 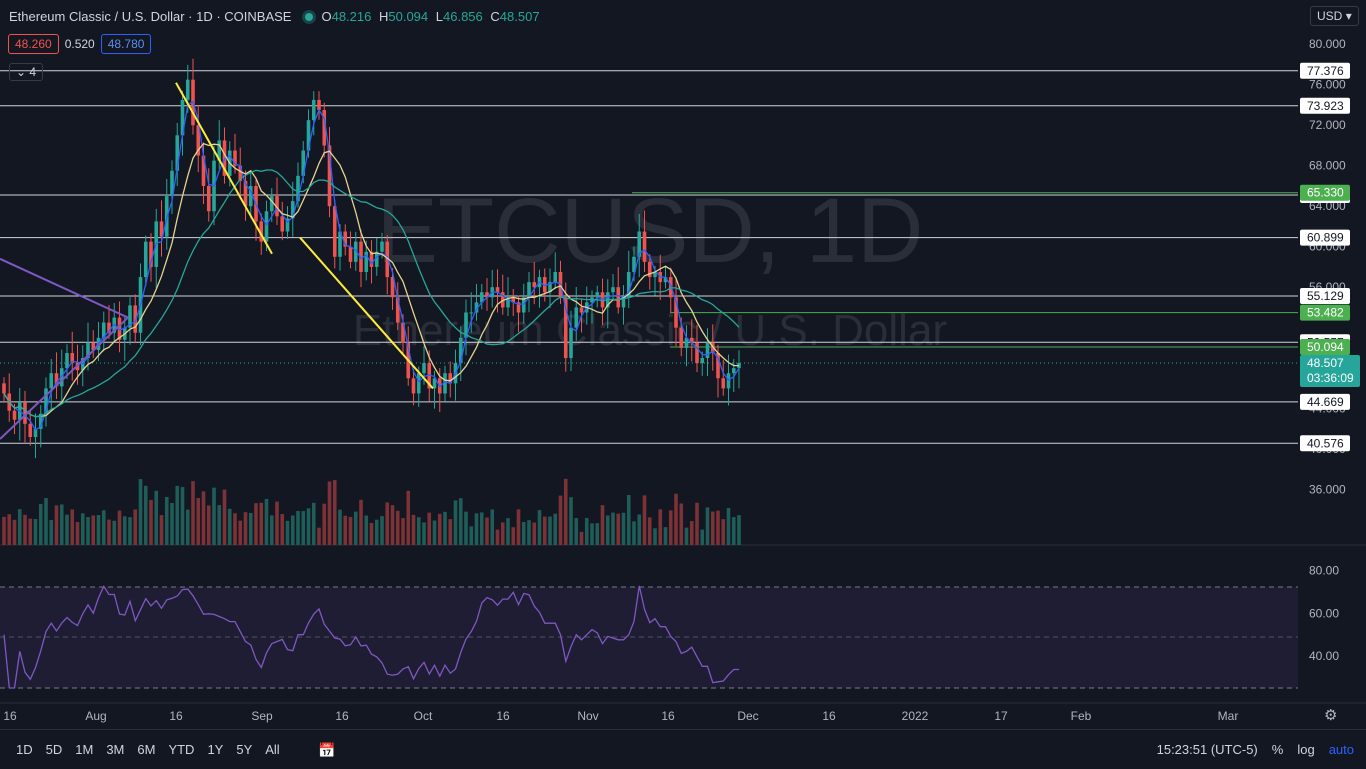 What do you see at coordinates (620, 716) in the screenshot?
I see `time-axis: 16 Aug 16 Sep 16 Oct 16 Nov 16 Dec 16 2022 17 Feb Mar` at bounding box center [620, 716].